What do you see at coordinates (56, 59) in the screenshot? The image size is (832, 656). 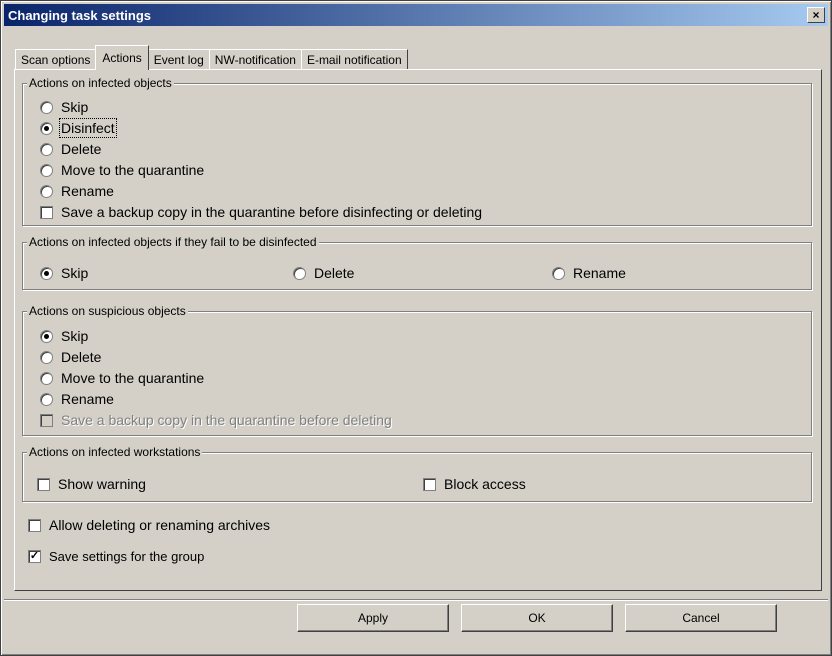 I see `tab-scan-options: Scan options` at bounding box center [56, 59].